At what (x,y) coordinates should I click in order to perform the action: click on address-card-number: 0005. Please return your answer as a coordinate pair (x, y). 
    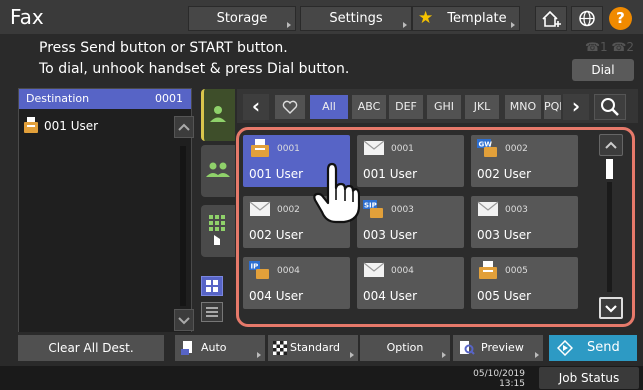
    Looking at the image, I should click on (516, 271).